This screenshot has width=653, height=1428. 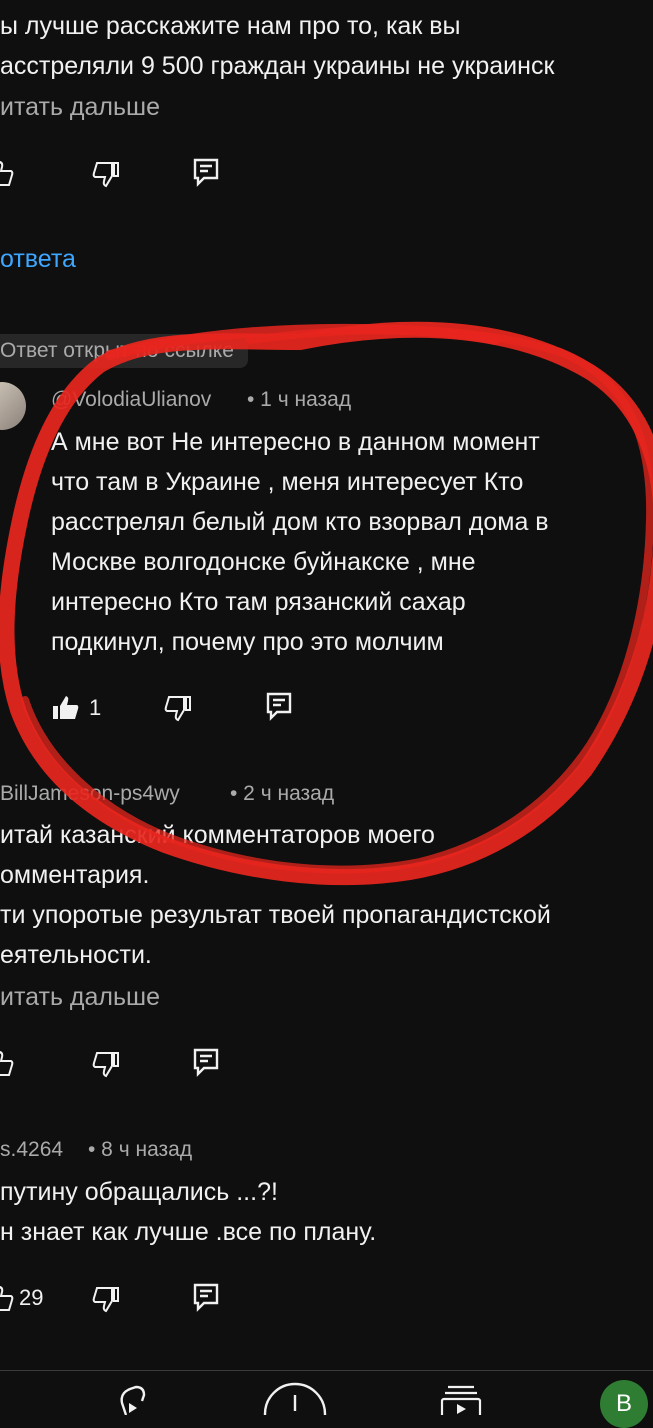 I want to click on like-count: 1, so click(x=95, y=707).